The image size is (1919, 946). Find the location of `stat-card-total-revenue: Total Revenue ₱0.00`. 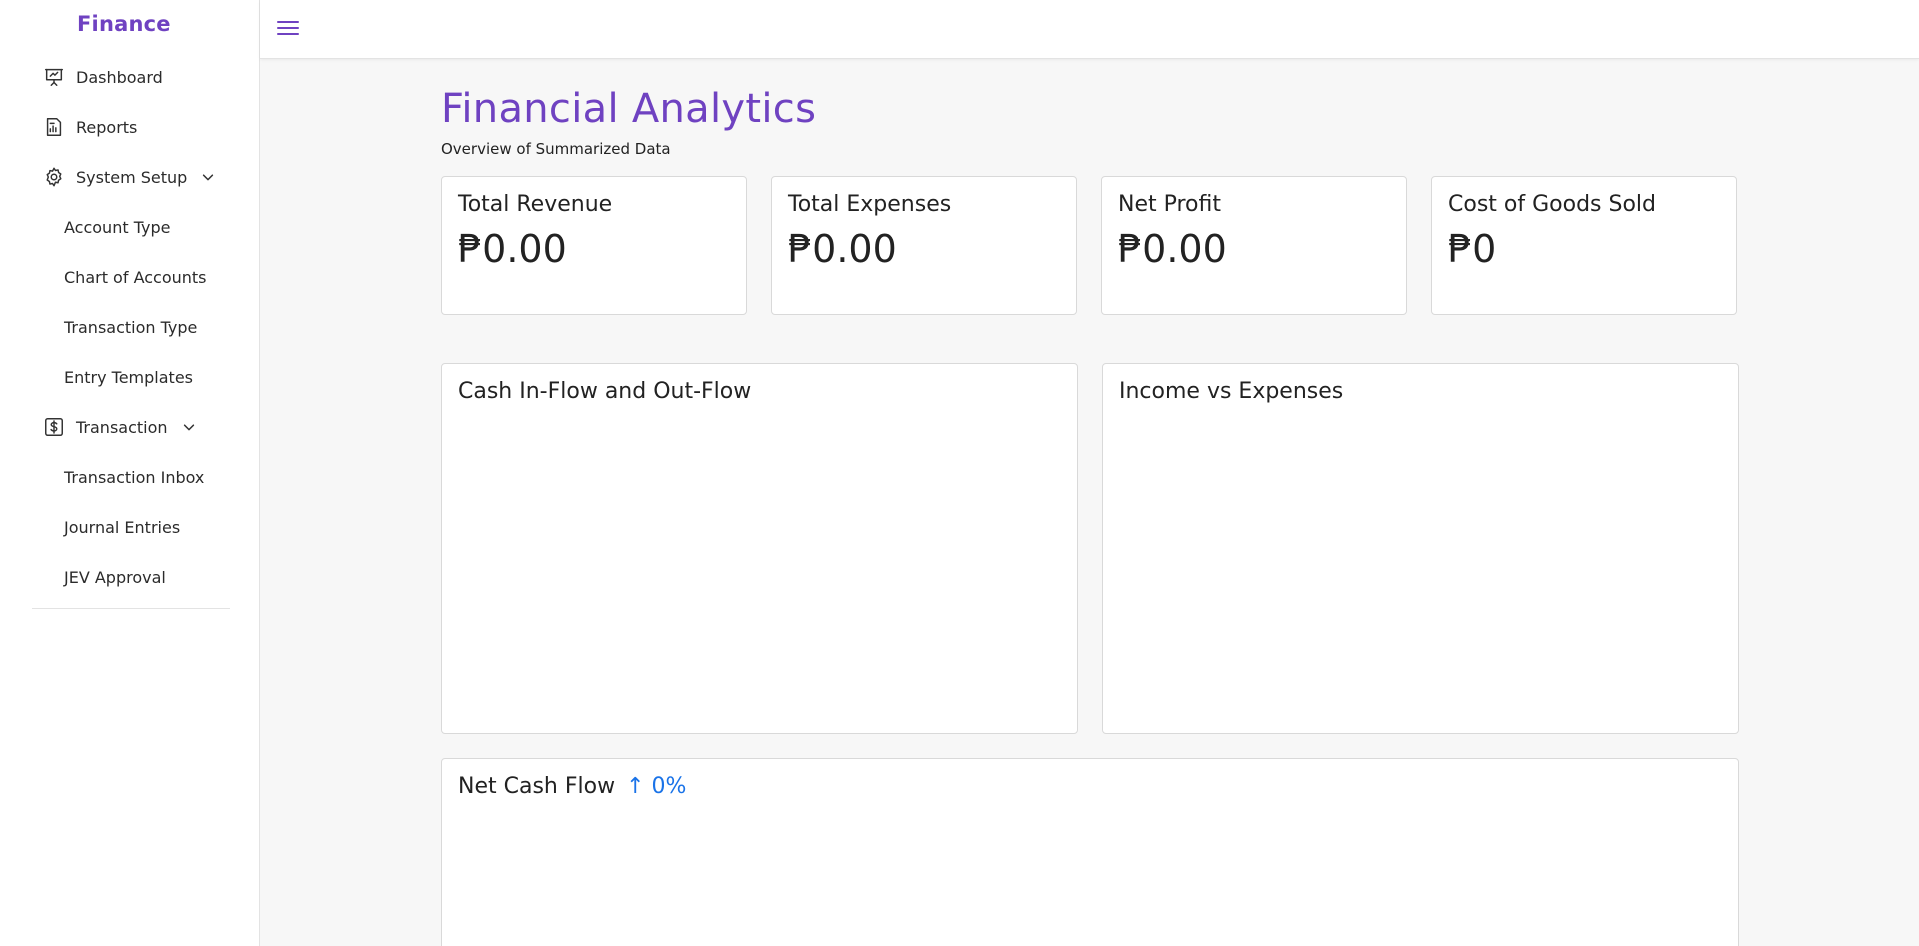

stat-card-total-revenue: Total Revenue ₱0.00 is located at coordinates (594, 245).